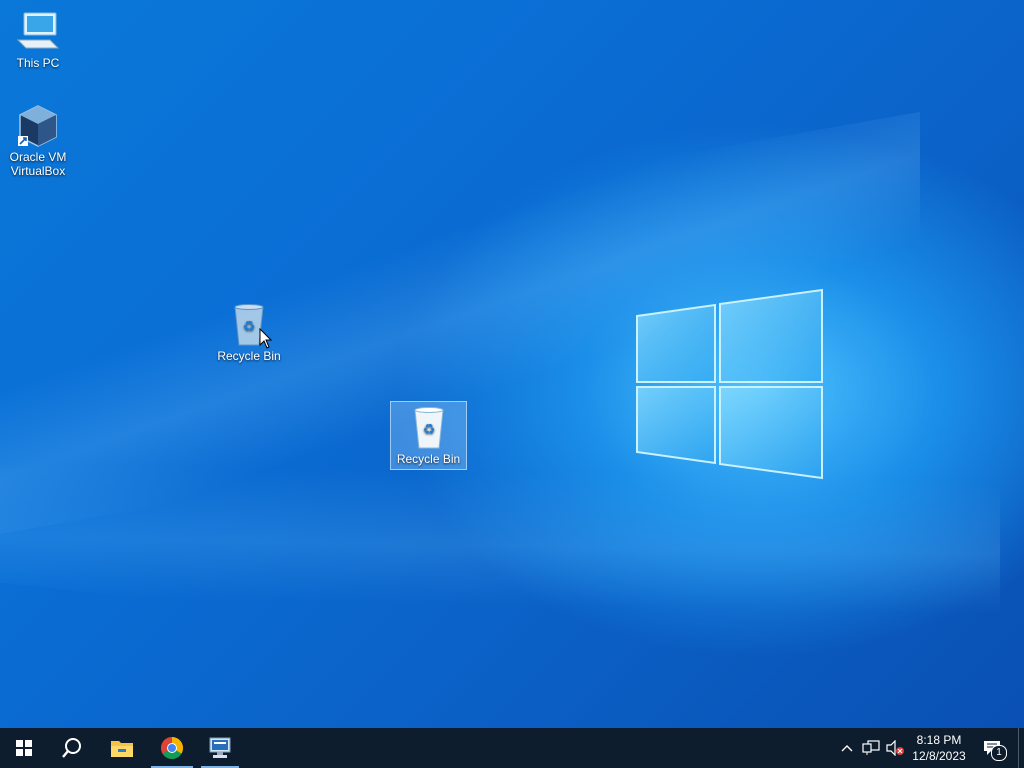 The image size is (1024, 768). I want to click on this-pc-icon, so click(38, 30).